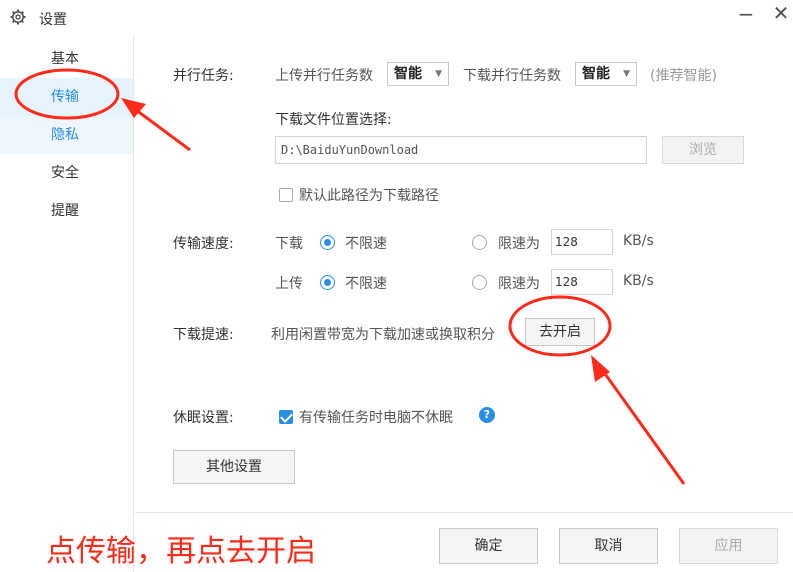 Image resolution: width=793 pixels, height=572 pixels. What do you see at coordinates (203, 76) in the screenshot?
I see `parallel-tasks-label: 并行任务:` at bounding box center [203, 76].